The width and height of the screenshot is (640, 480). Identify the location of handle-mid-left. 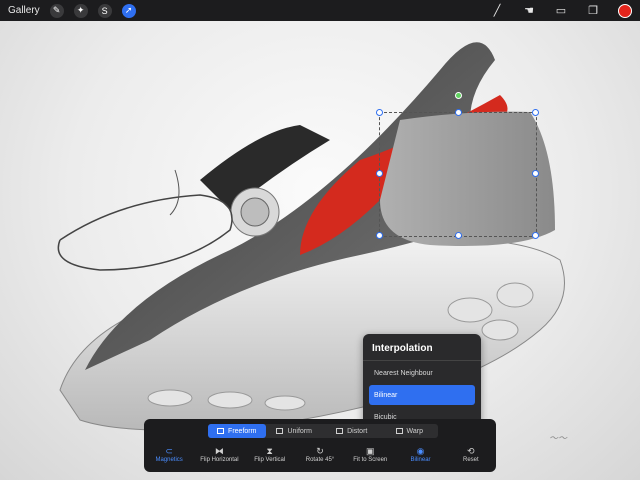
(379, 173).